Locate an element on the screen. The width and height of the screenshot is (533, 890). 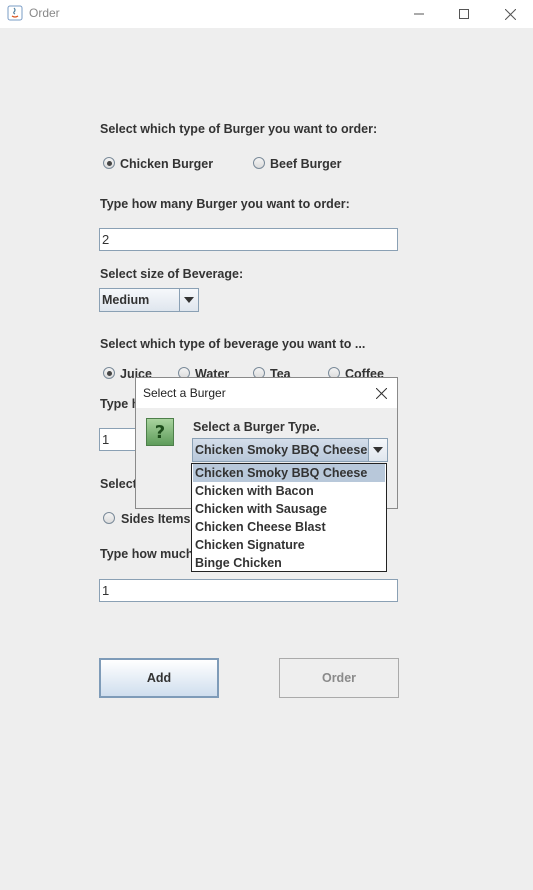
dialog-close-button is located at coordinates (381, 393).